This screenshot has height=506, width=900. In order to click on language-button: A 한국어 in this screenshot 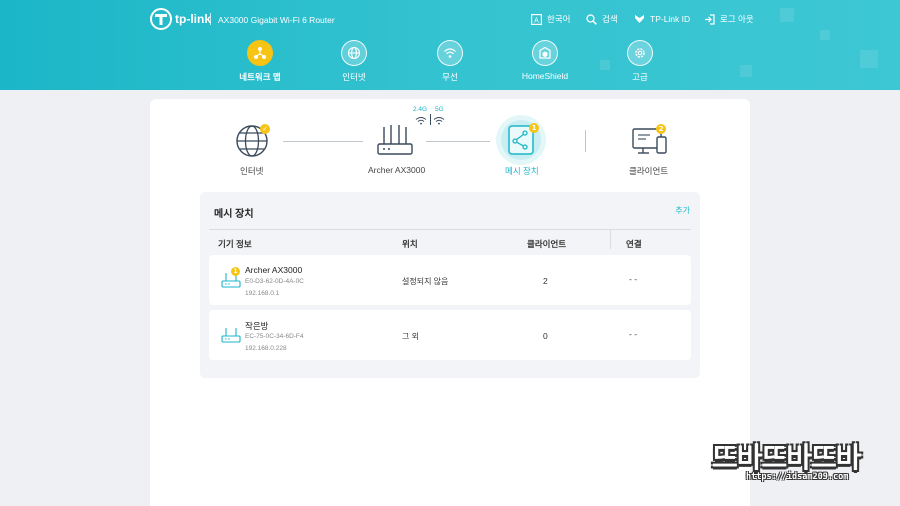, I will do `click(550, 19)`.